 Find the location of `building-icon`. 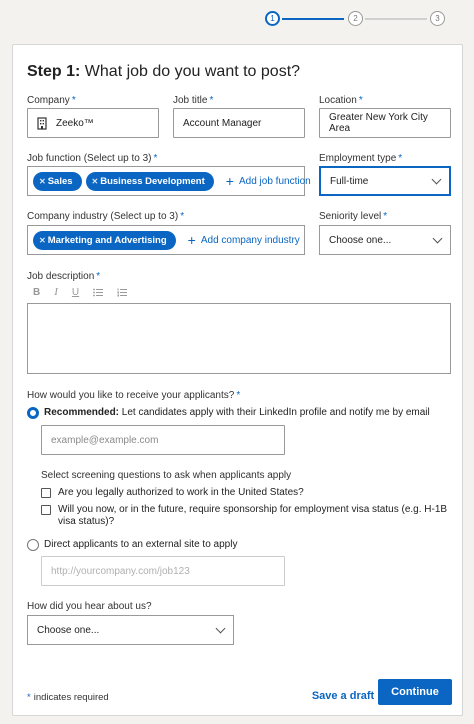

building-icon is located at coordinates (42, 123).